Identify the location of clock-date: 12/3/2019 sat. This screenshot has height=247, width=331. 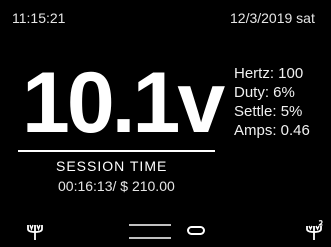
(272, 18).